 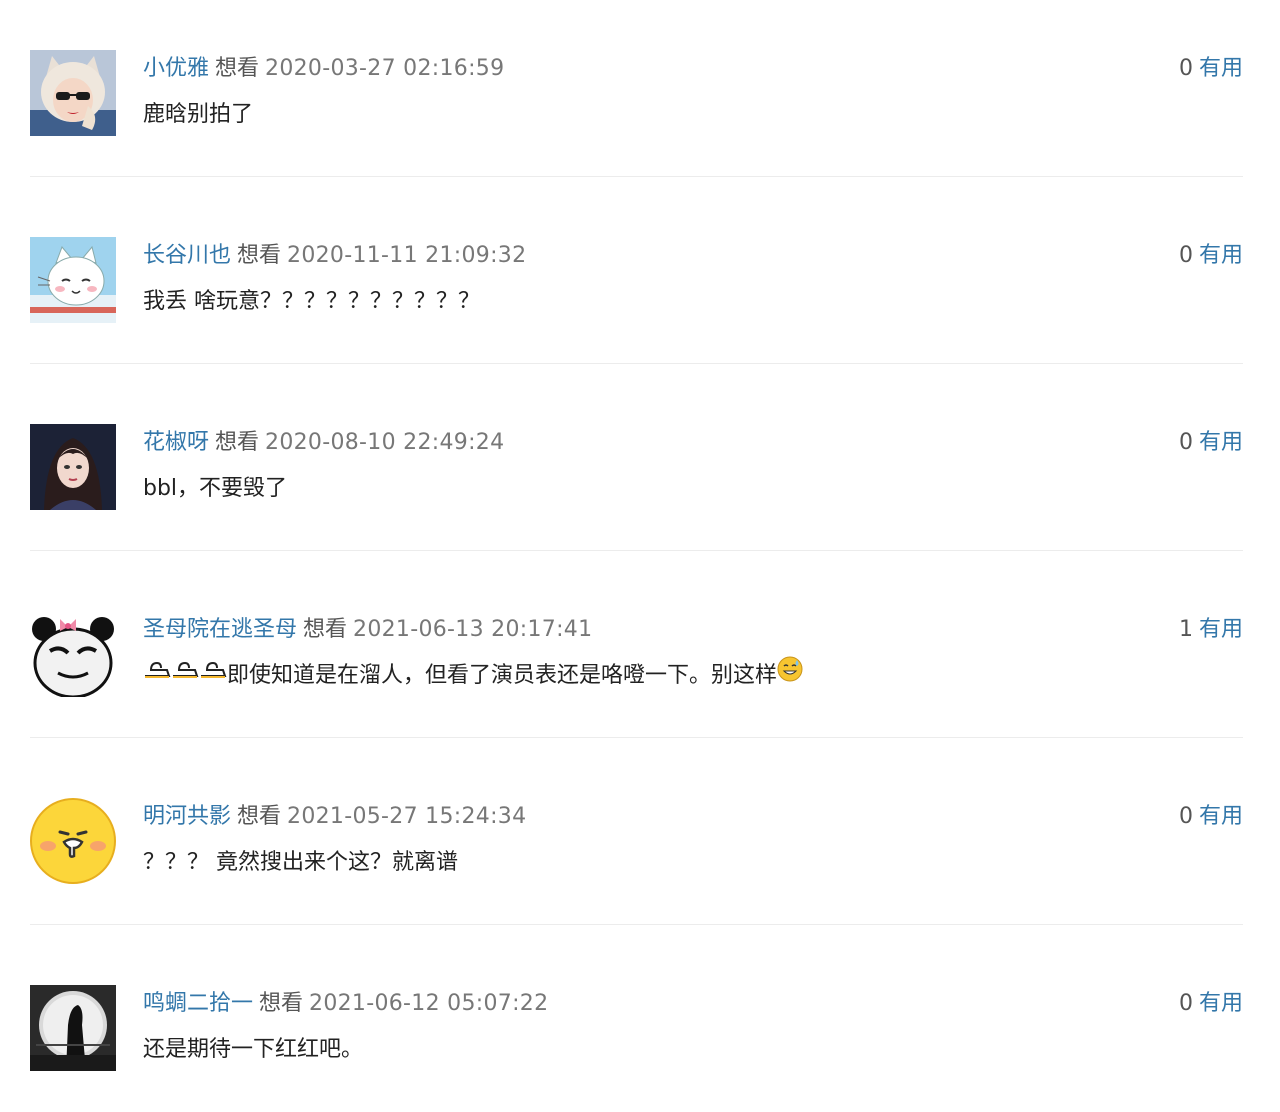 I want to click on panda-meme-avatar-icon, so click(x=73, y=654).